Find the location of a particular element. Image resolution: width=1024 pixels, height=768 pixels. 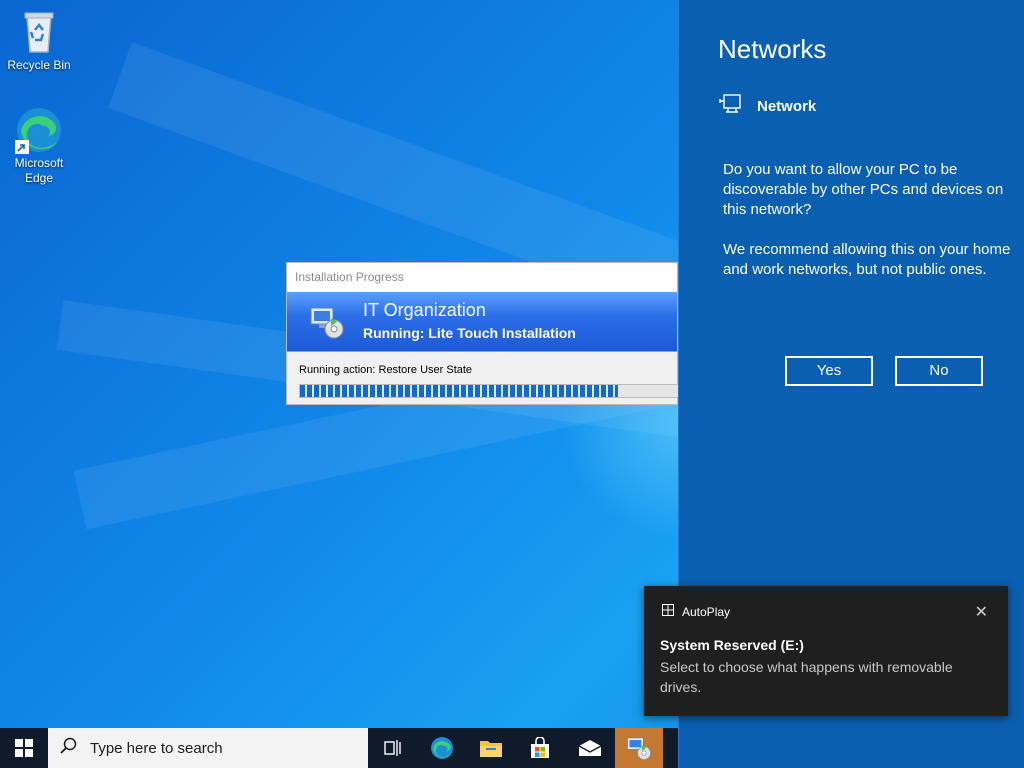

taskbar-edge is located at coordinates (442, 748).